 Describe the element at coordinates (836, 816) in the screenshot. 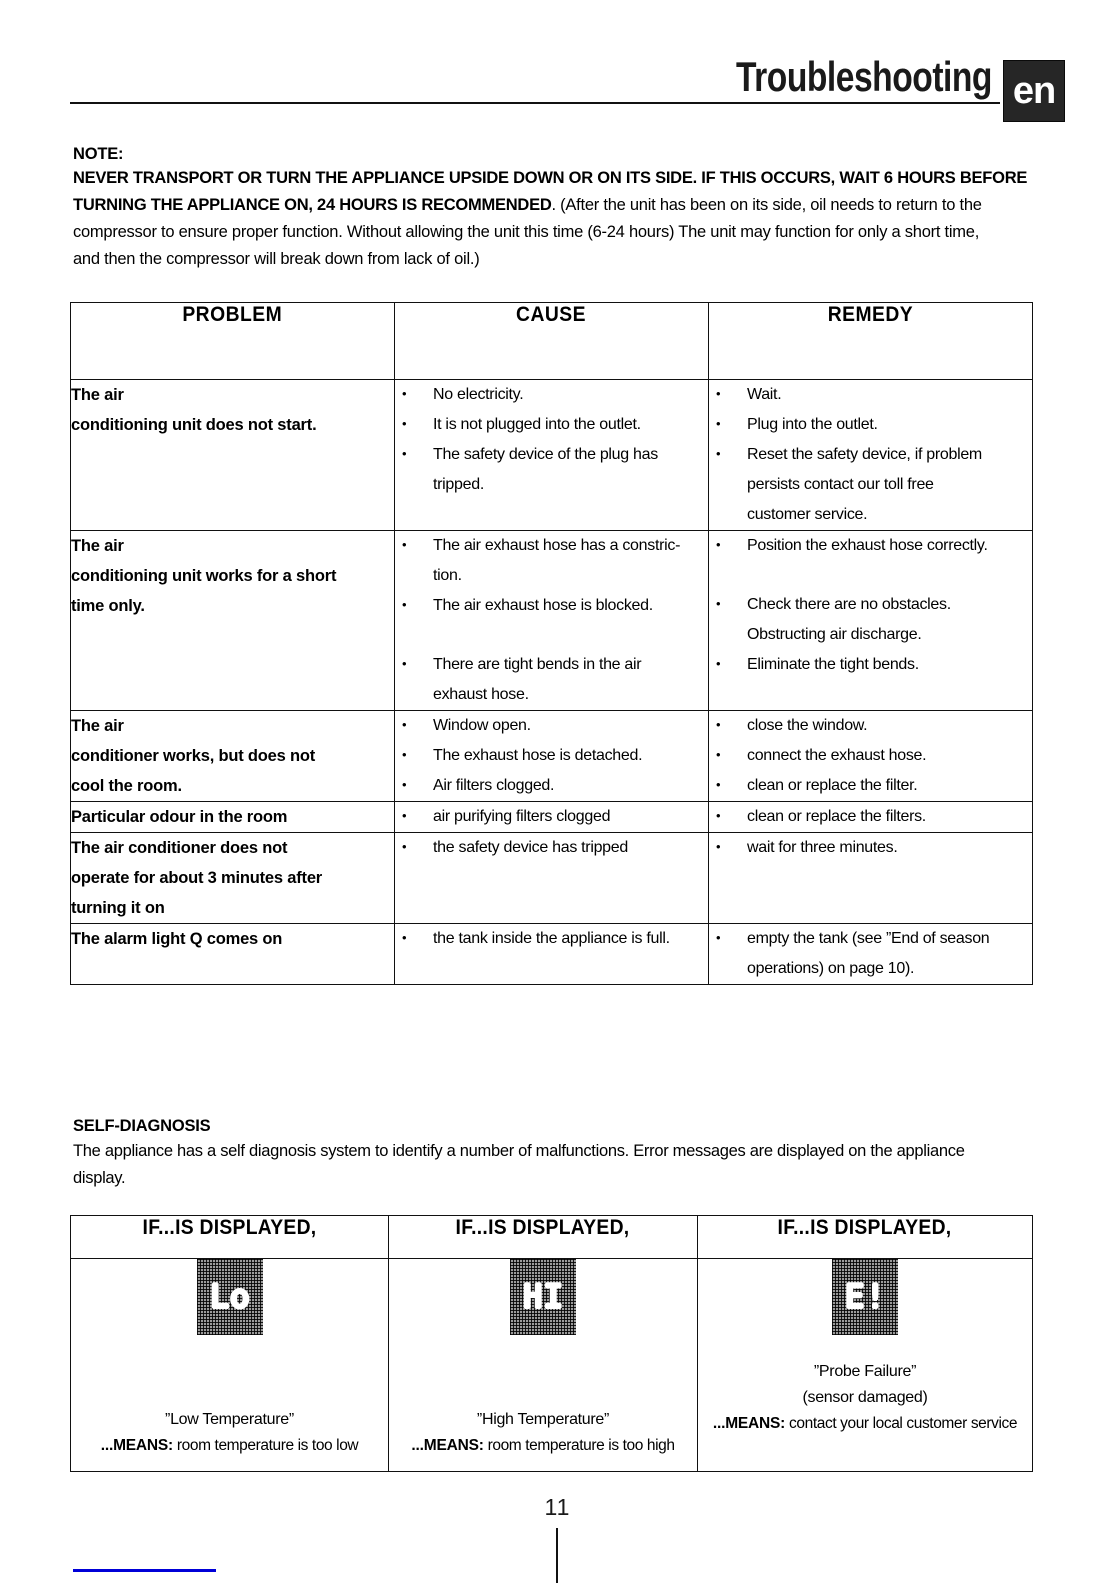

I see `list-item-line: clean or replace the filters.` at that location.